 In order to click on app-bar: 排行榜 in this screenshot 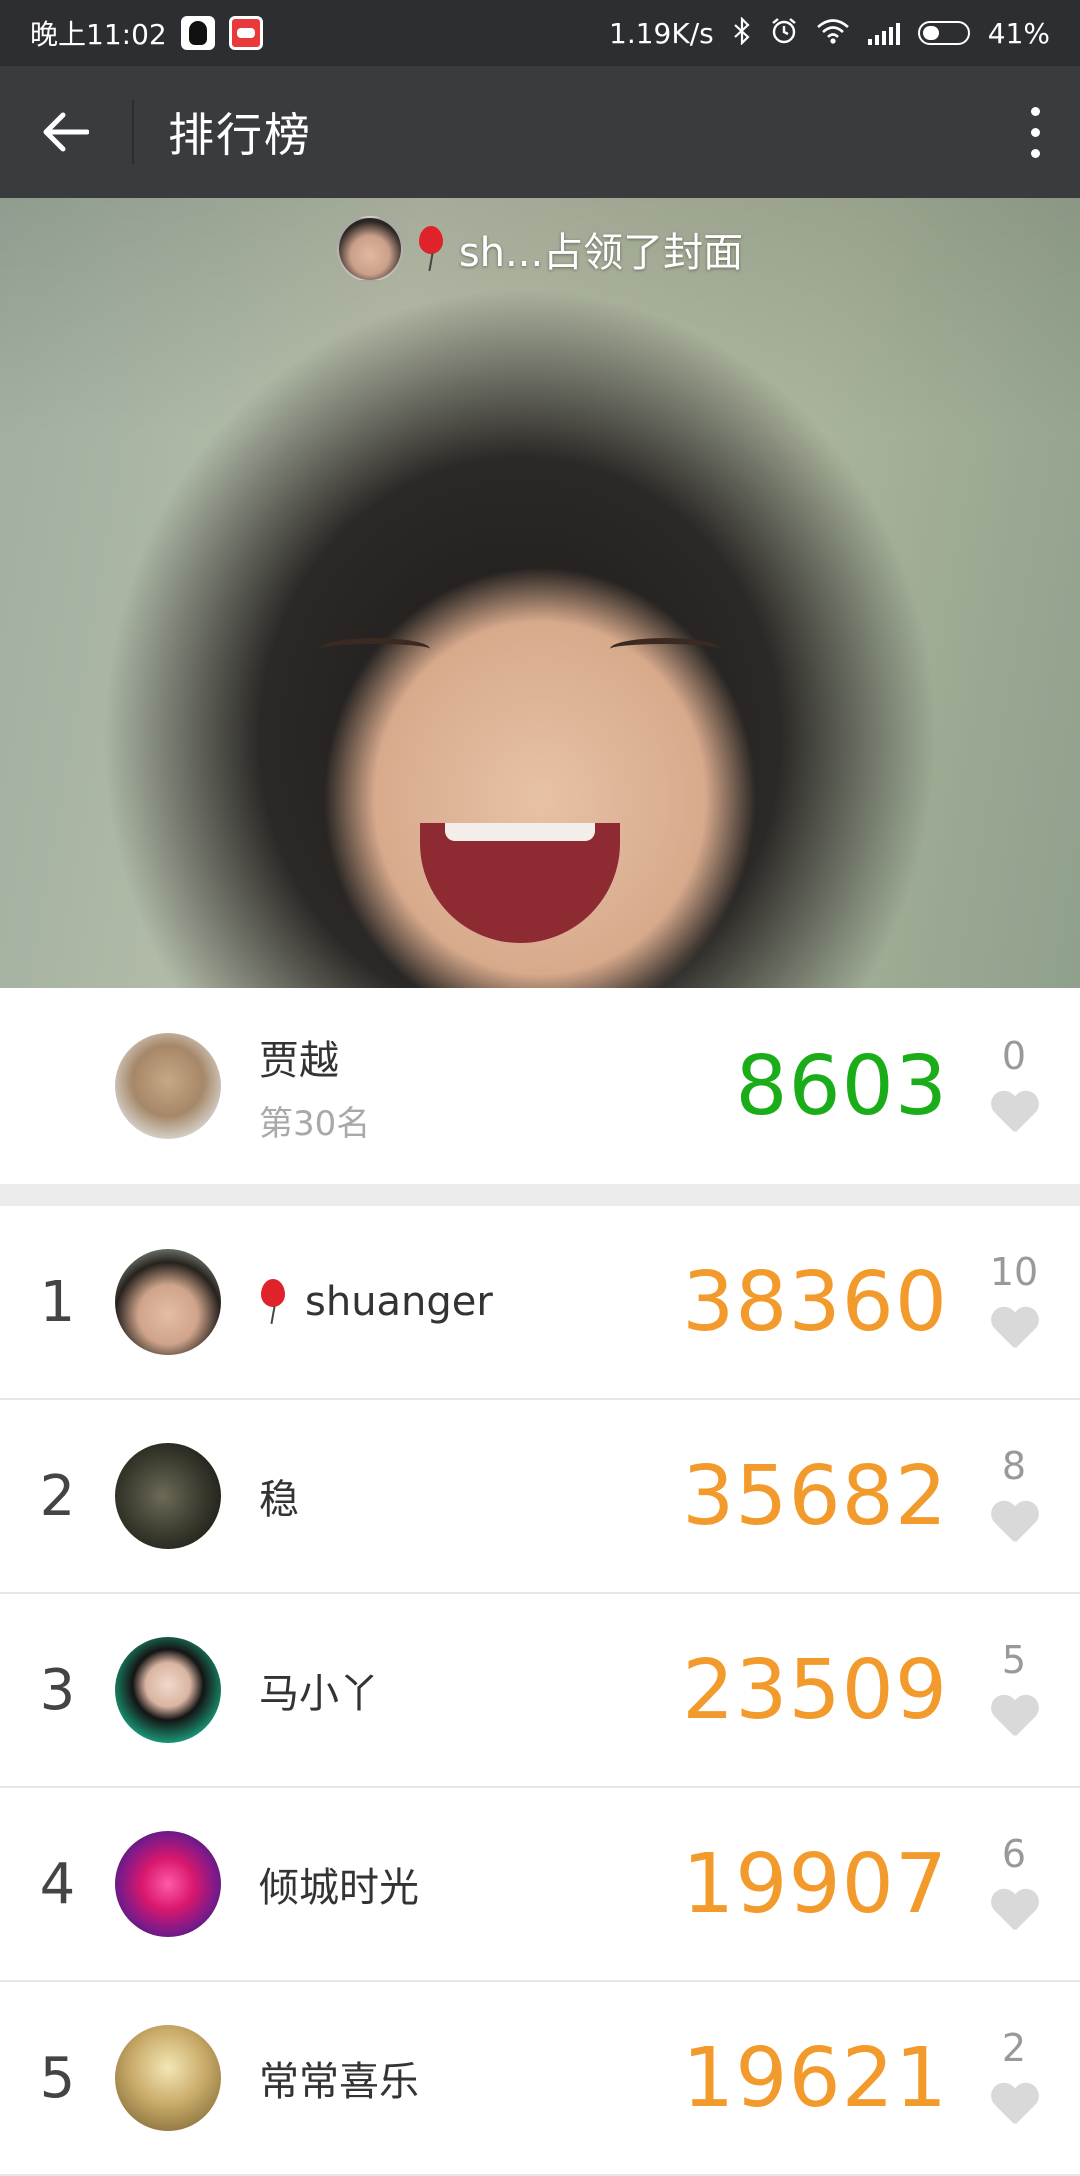, I will do `click(540, 132)`.